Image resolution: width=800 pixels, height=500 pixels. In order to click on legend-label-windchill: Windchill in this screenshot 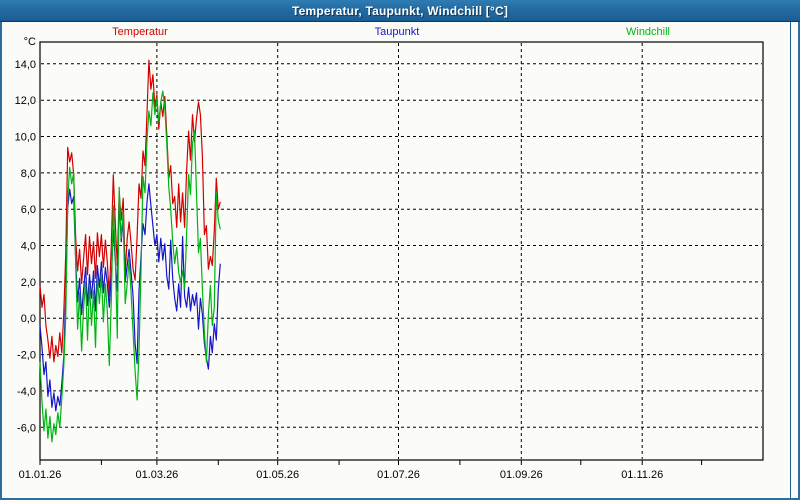, I will do `click(648, 32)`.